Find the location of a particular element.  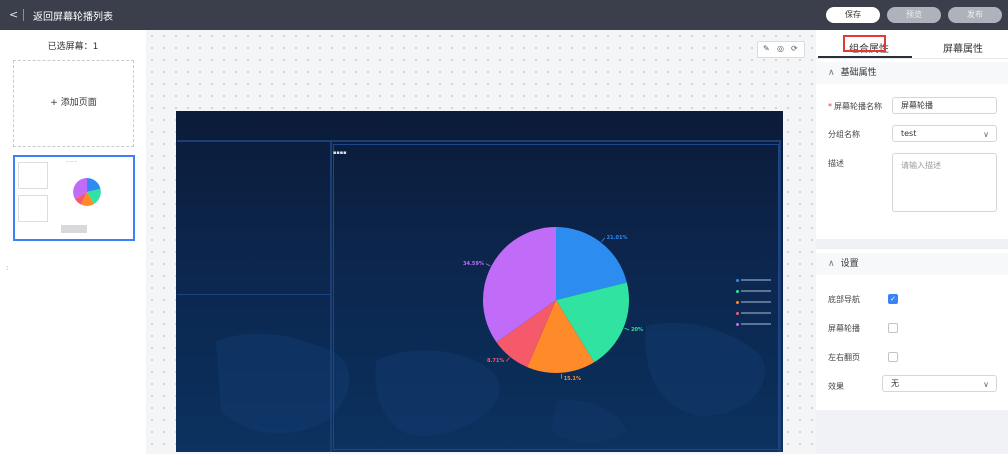

screen-label: ▪▪▪▪ is located at coordinates (340, 153).